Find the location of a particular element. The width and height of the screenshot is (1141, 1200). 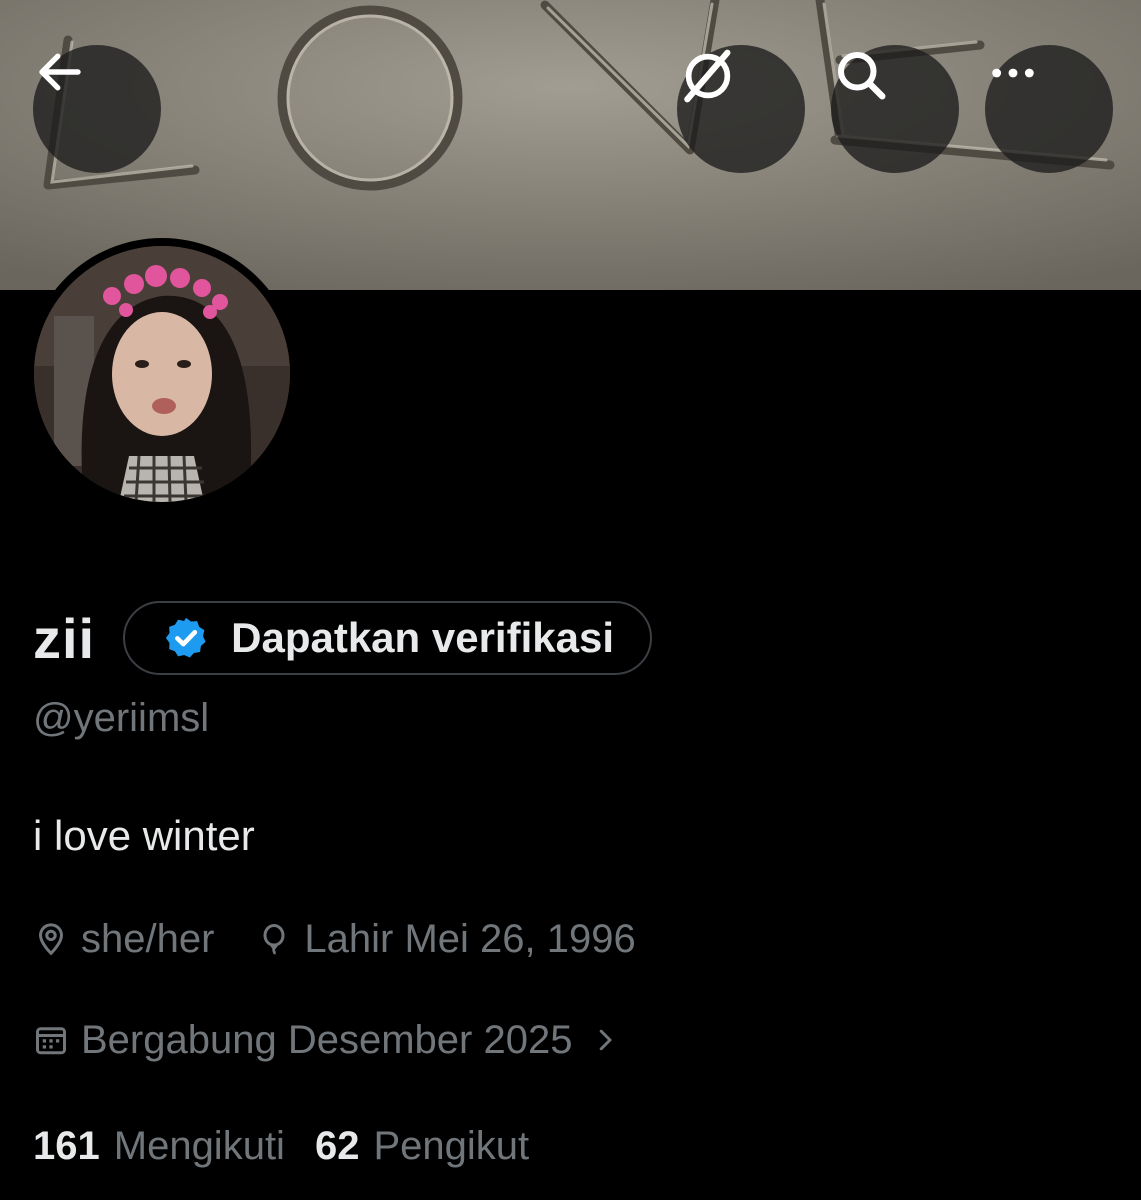

chevron-right-icon is located at coordinates (606, 1040).